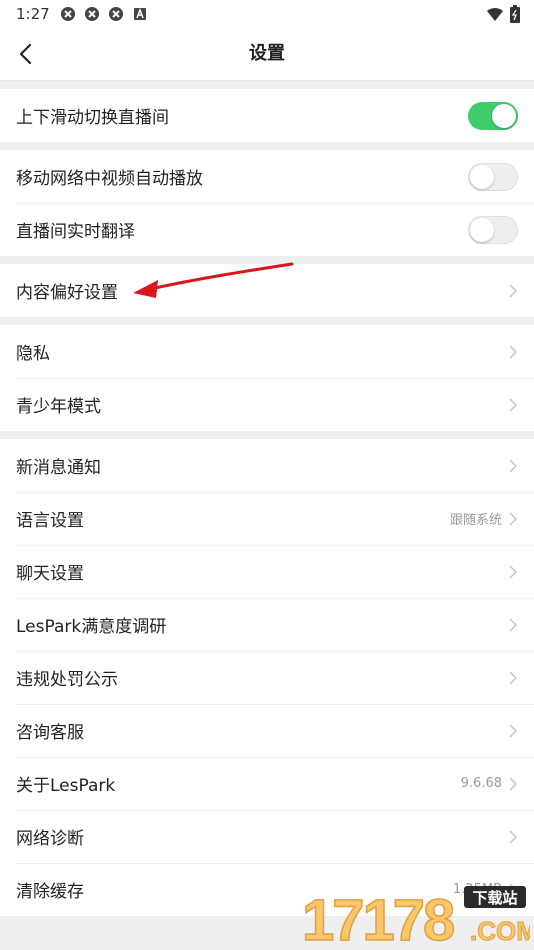 This screenshot has height=950, width=534. Describe the element at coordinates (477, 889) in the screenshot. I see `setting-value: 1.25MB` at that location.